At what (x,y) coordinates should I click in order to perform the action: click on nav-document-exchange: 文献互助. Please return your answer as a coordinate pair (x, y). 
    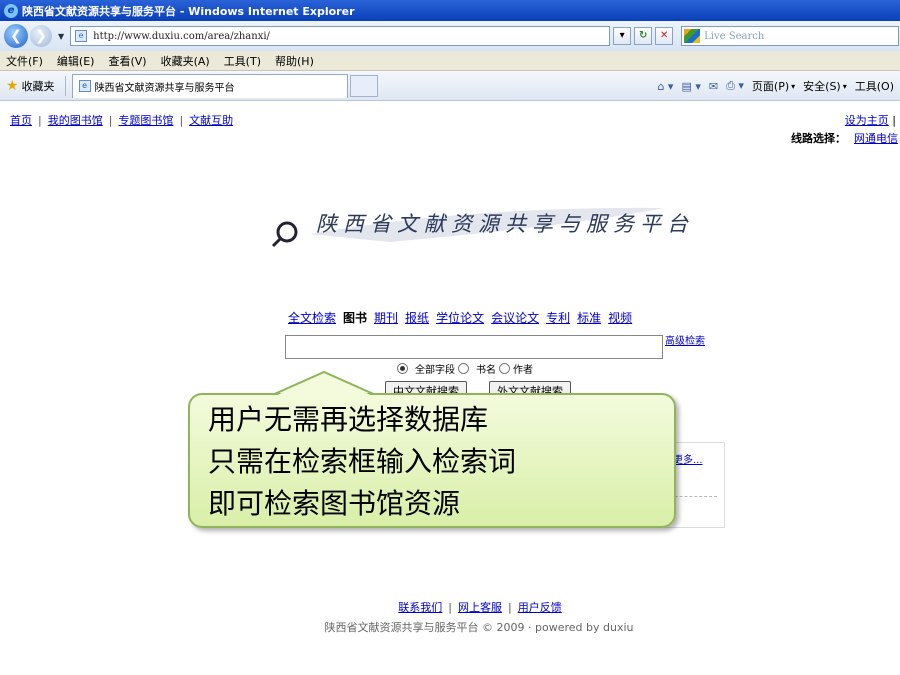
    Looking at the image, I should click on (211, 120).